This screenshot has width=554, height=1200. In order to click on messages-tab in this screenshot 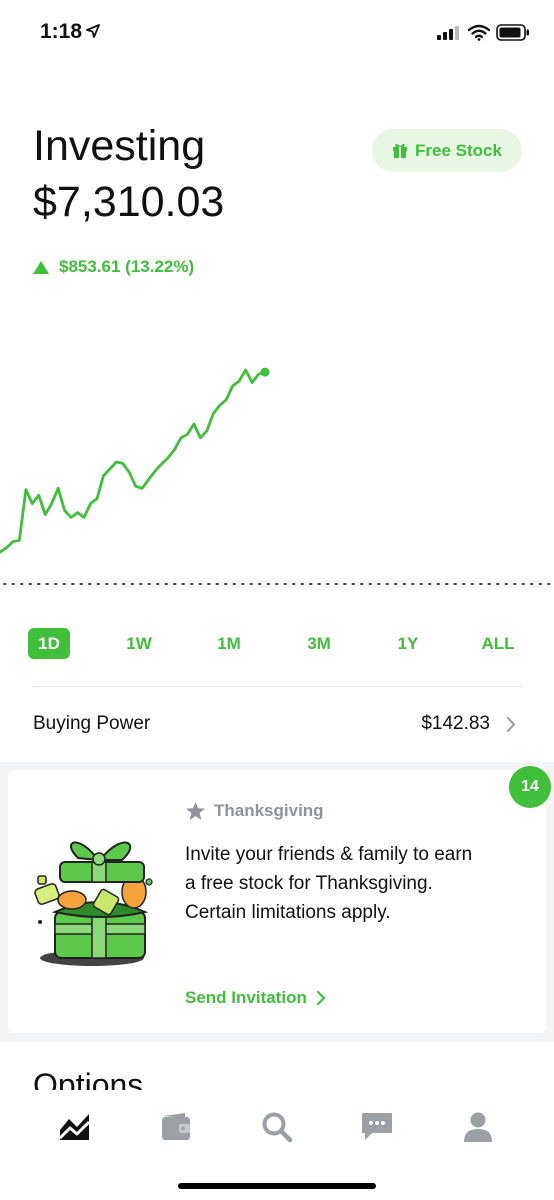, I will do `click(377, 1127)`.